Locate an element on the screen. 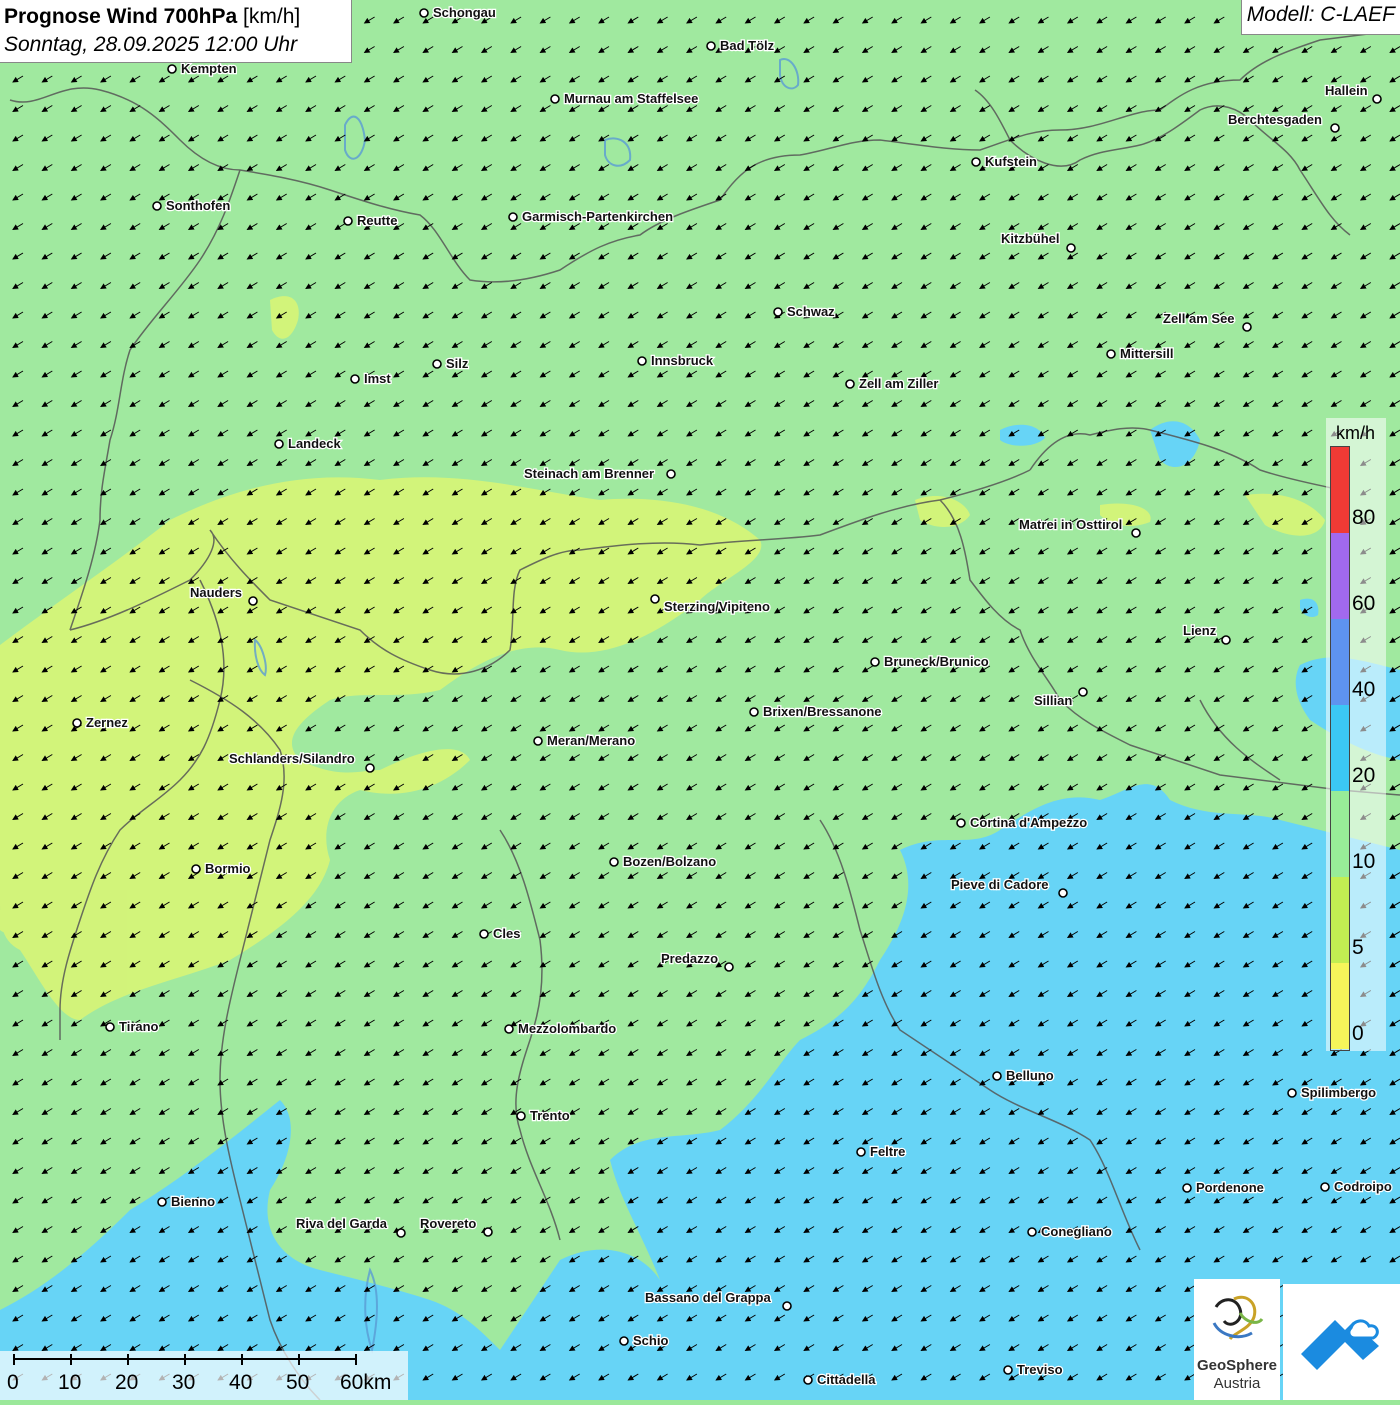 This screenshot has width=1400, height=1405. city-label: Sterzing/Vipiteno is located at coordinates (717, 606).